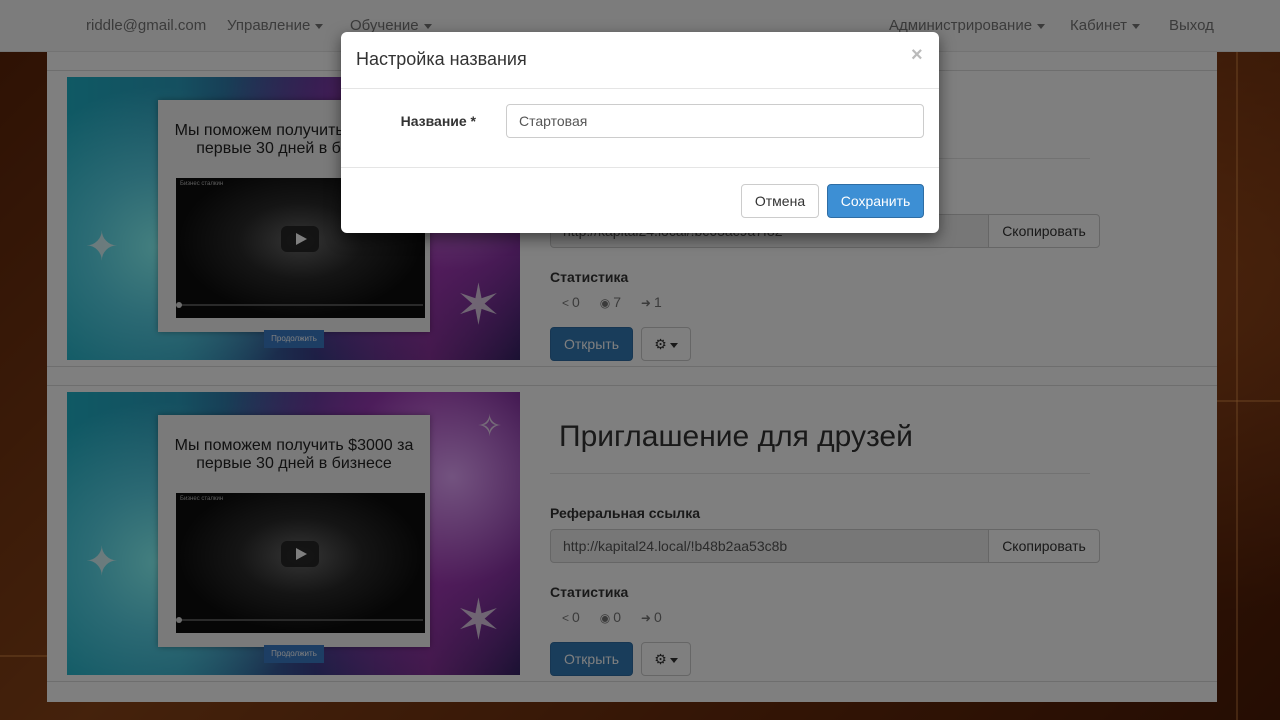 This screenshot has width=1280, height=720. I want to click on modal-title: Настройка названия, so click(441, 59).